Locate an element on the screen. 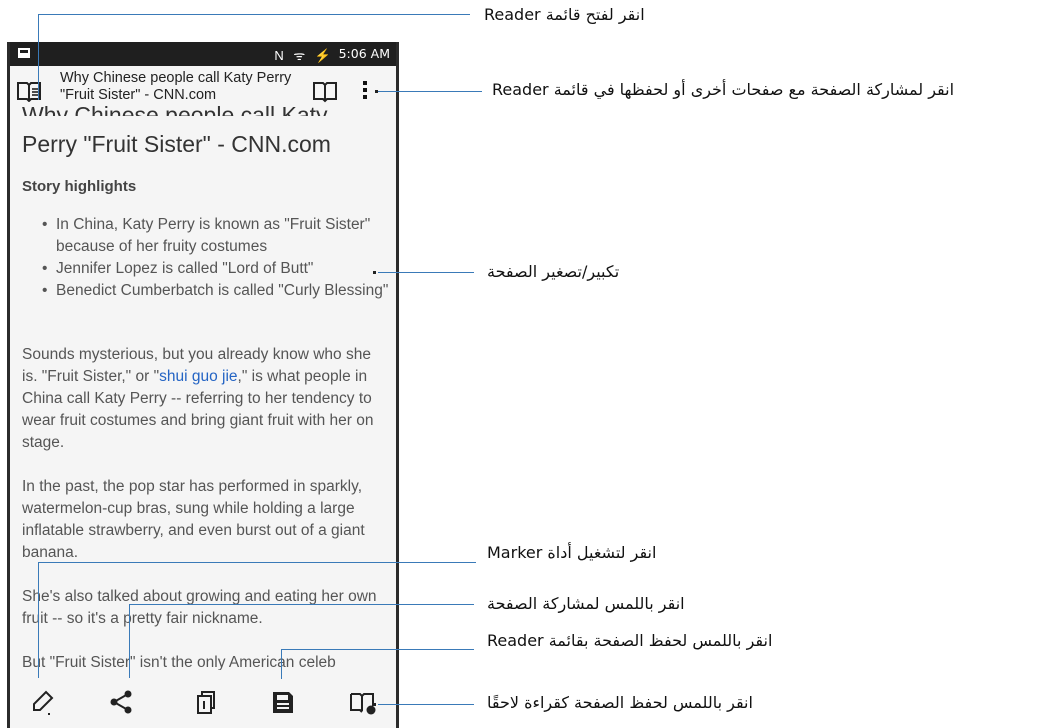 This screenshot has height=728, width=1045. callout-line-zoom is located at coordinates (426, 272).